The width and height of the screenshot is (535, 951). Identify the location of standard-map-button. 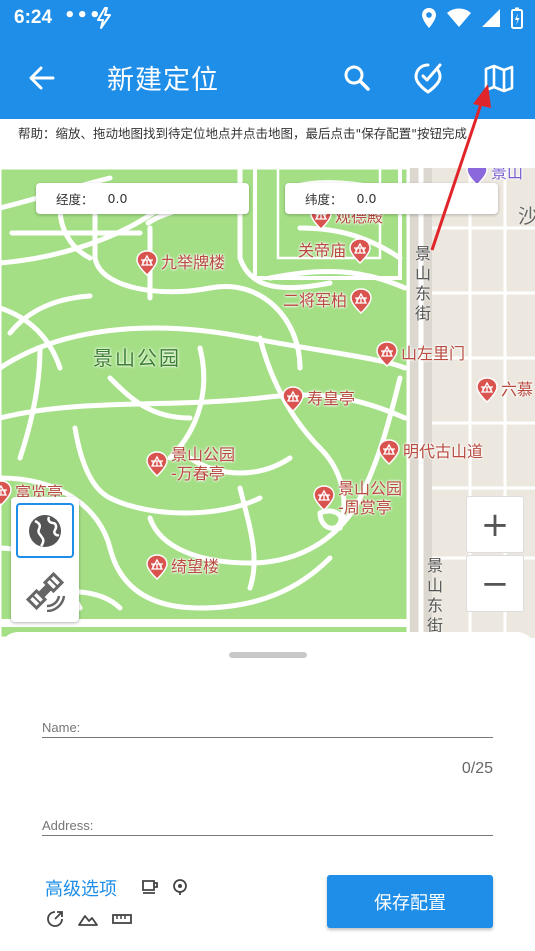
(45, 530).